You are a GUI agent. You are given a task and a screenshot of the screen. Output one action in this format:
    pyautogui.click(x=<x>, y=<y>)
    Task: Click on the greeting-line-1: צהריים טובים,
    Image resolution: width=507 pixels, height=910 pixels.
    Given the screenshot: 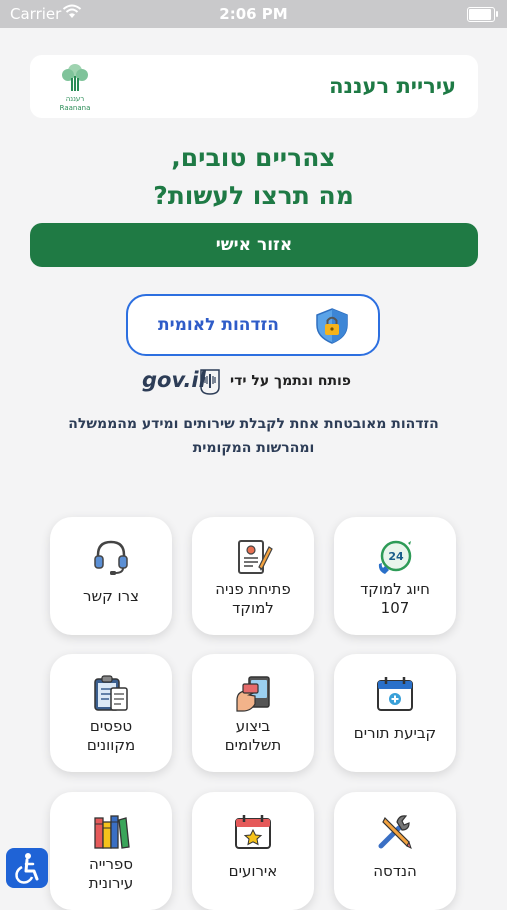 What is the action you would take?
    pyautogui.click(x=253, y=157)
    